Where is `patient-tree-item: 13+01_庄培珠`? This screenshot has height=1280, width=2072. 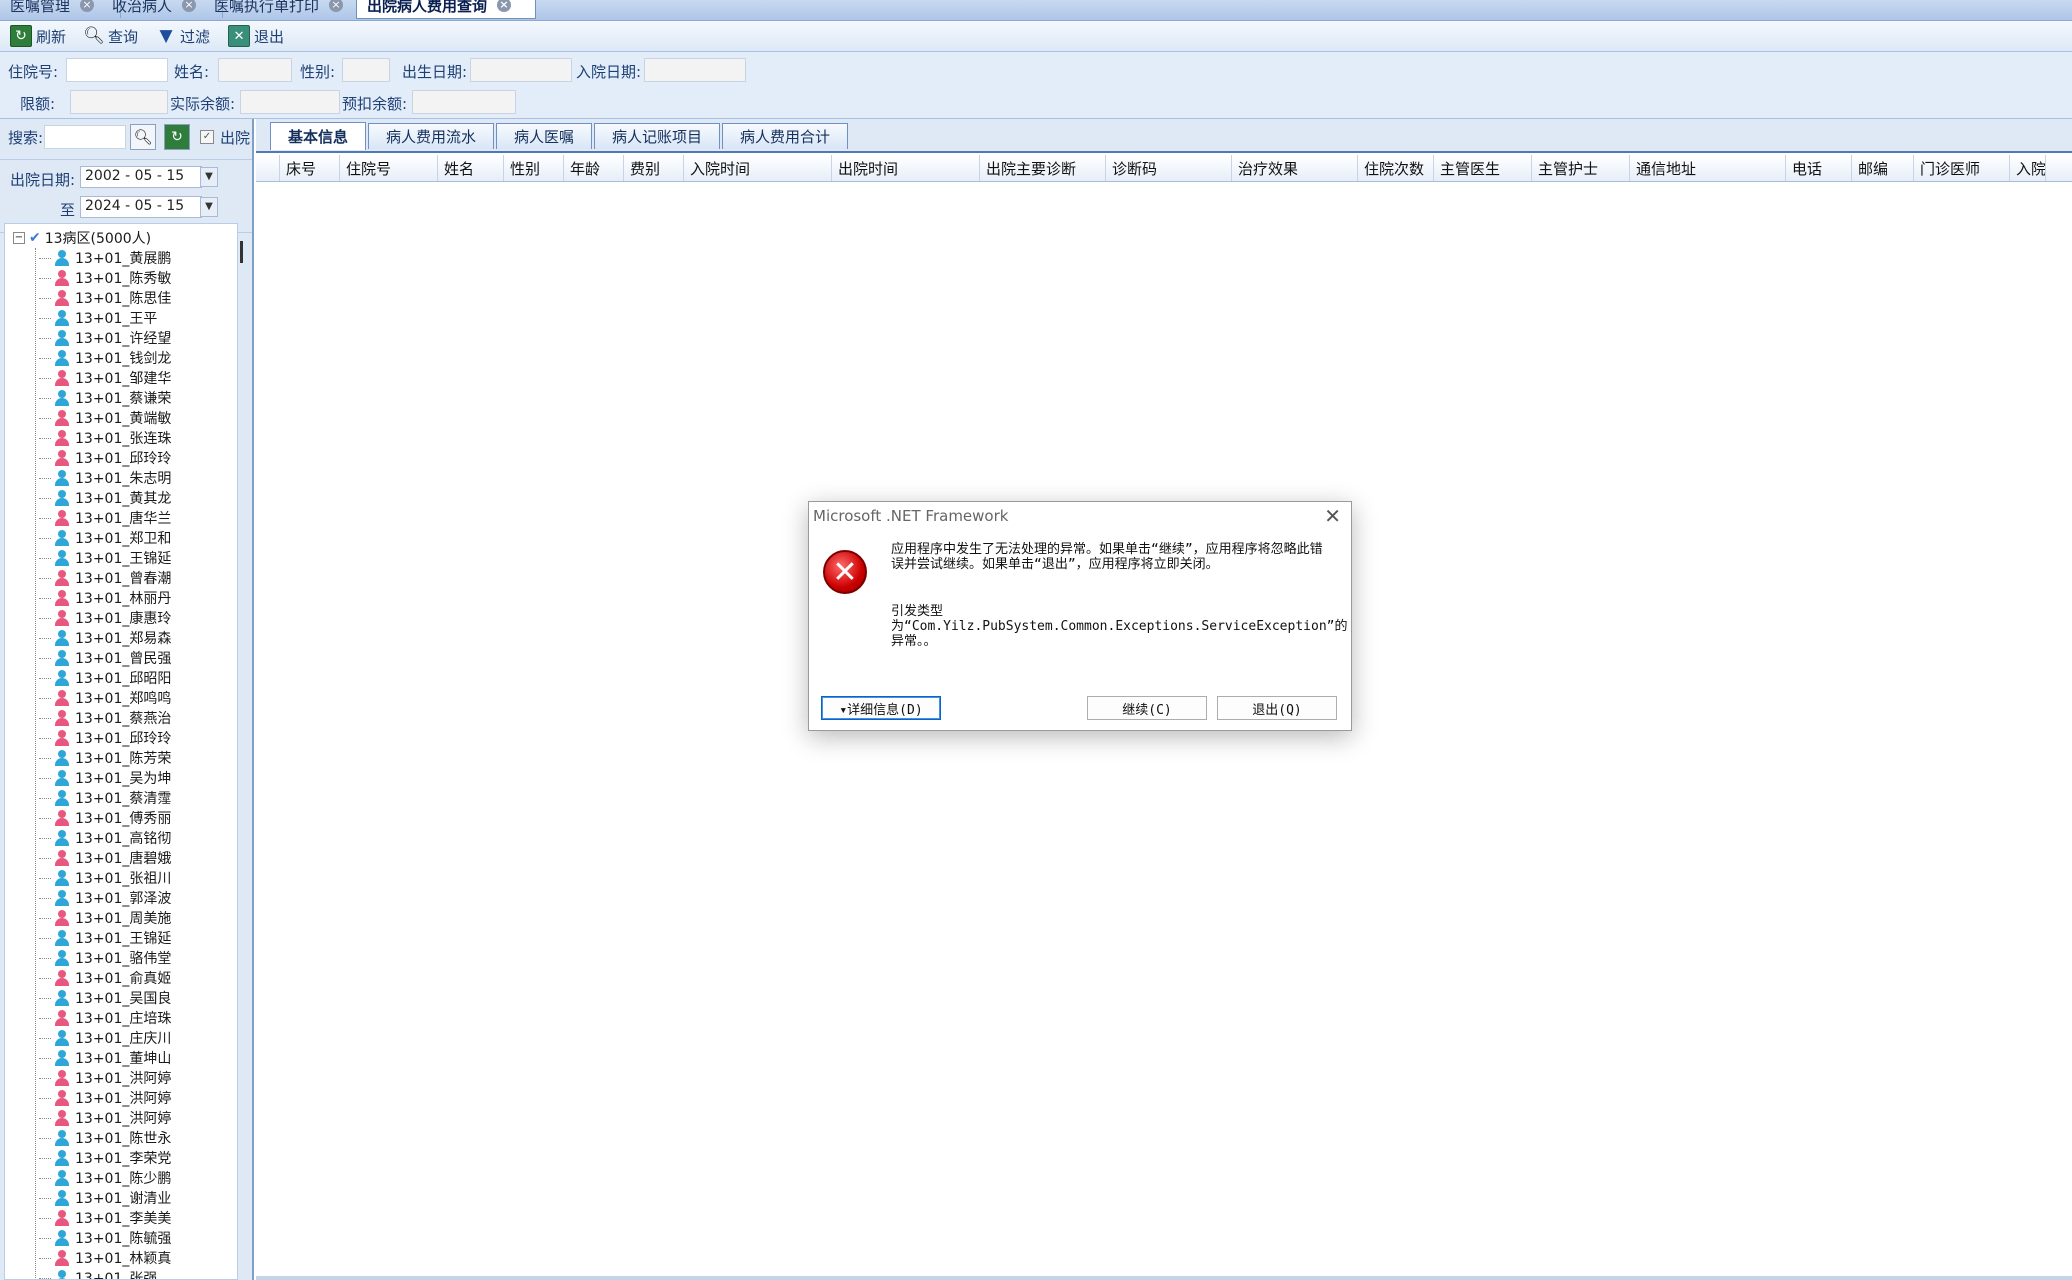
patient-tree-item: 13+01_庄培珠 is located at coordinates (105, 1018).